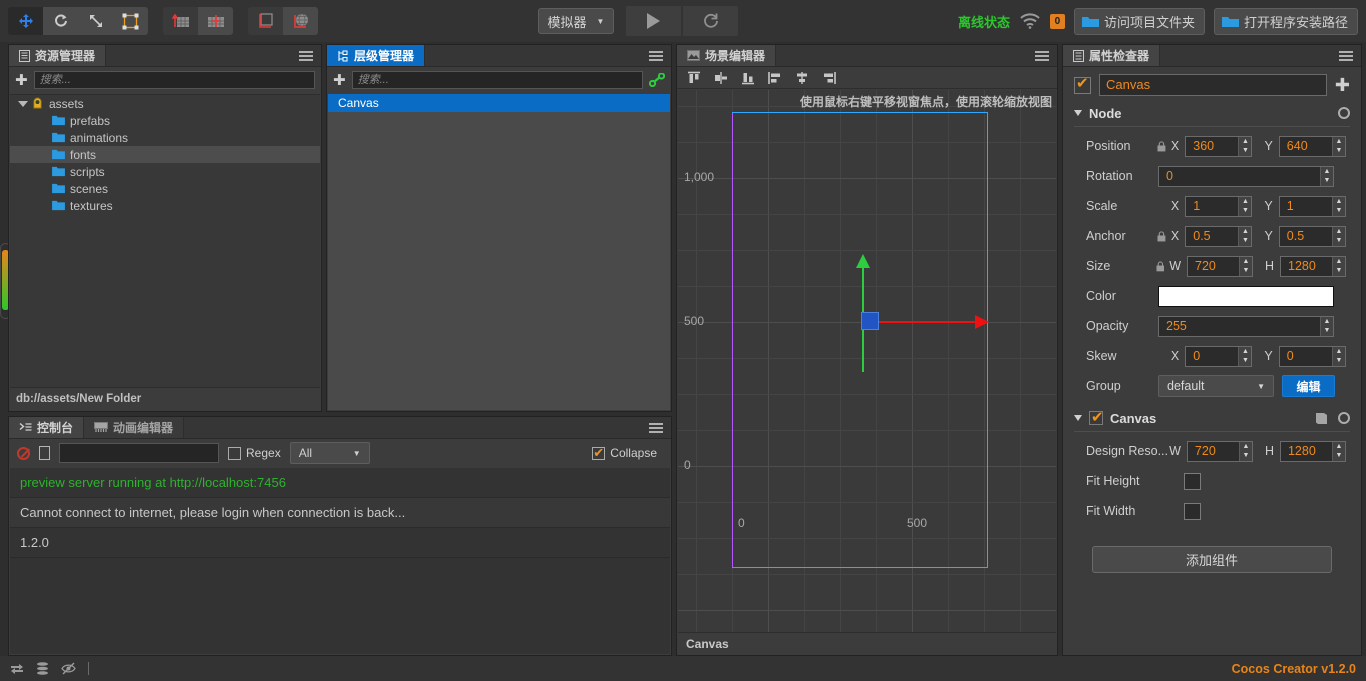 Image resolution: width=1366 pixels, height=681 pixels. What do you see at coordinates (130, 21) in the screenshot?
I see `rect-transform-tool-button` at bounding box center [130, 21].